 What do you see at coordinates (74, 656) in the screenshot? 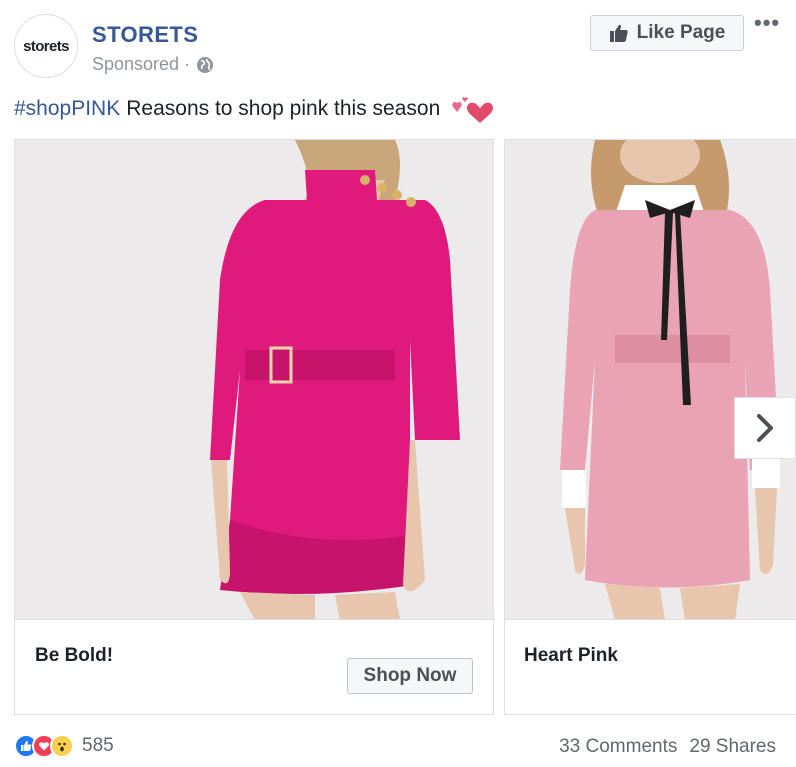
I see `card-title: Be Bold!` at bounding box center [74, 656].